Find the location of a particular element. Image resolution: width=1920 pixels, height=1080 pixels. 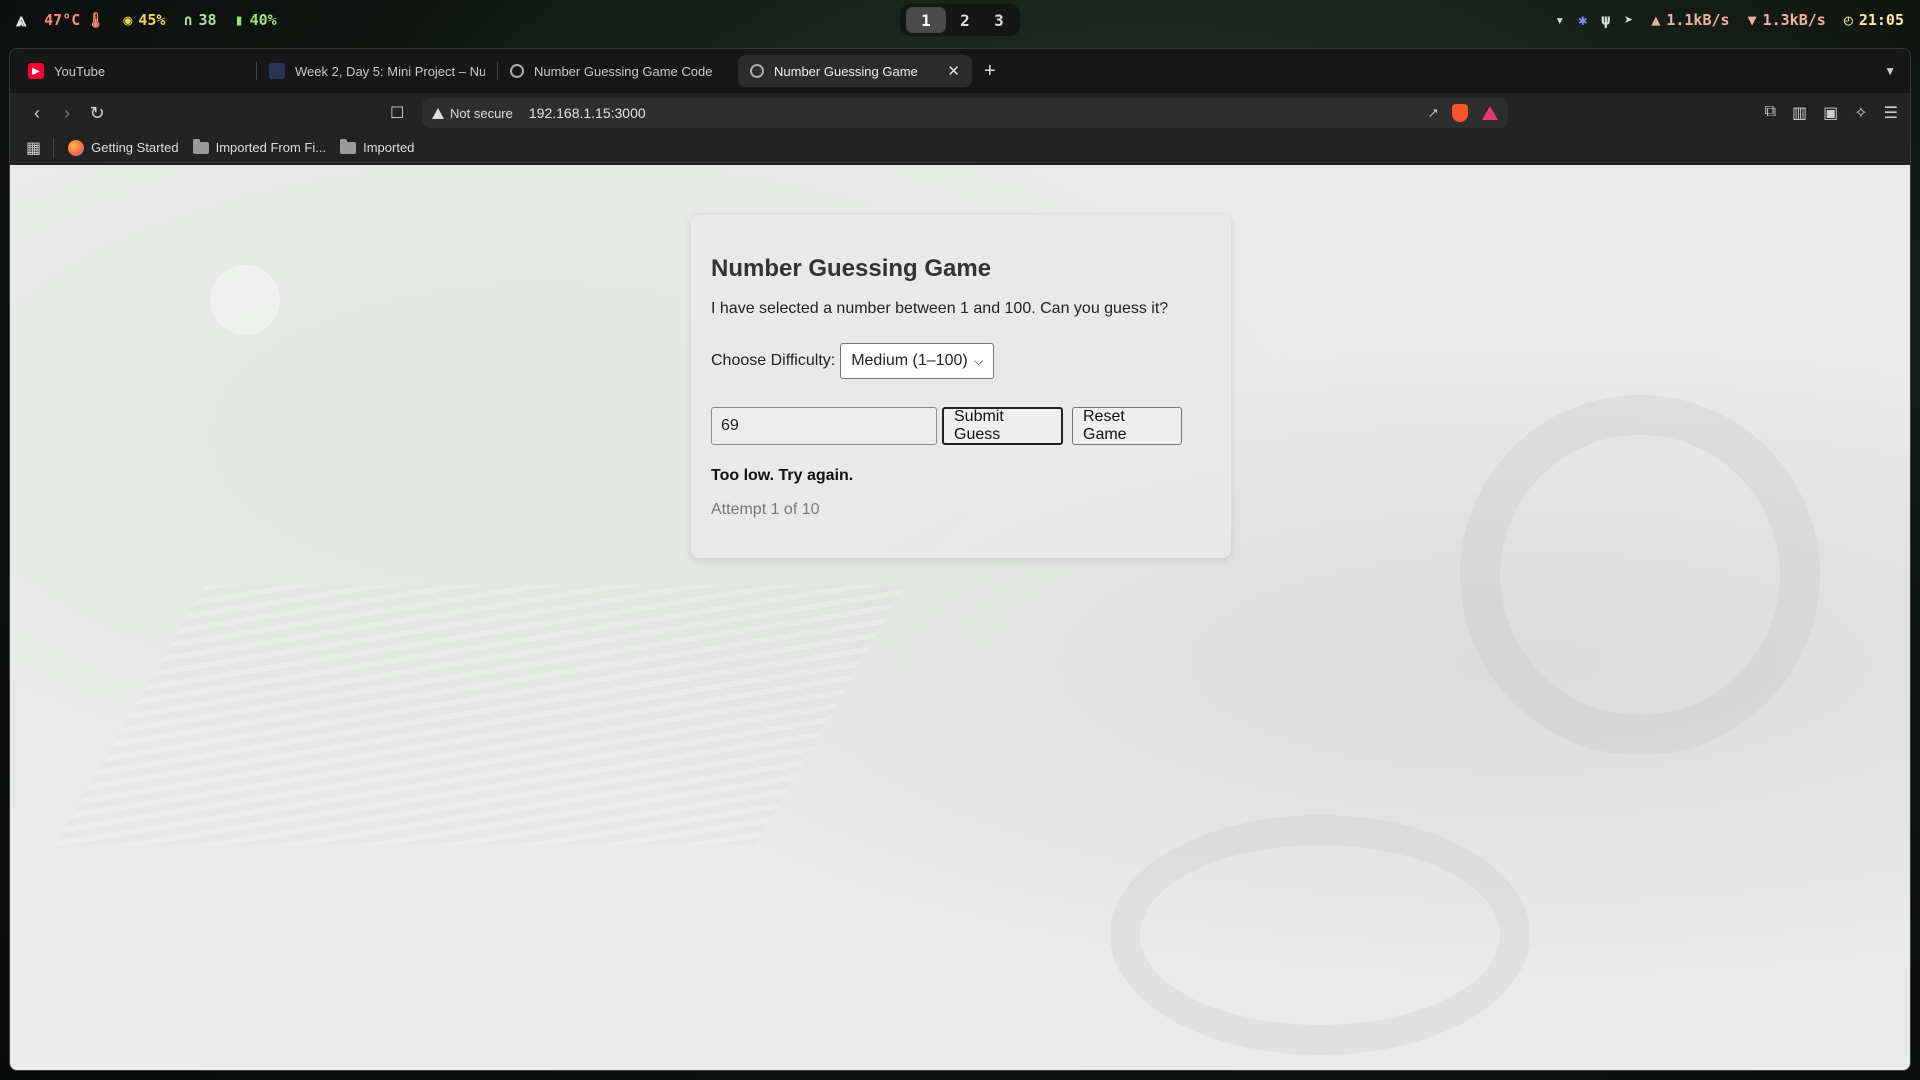

firefox-icon is located at coordinates (76, 147).